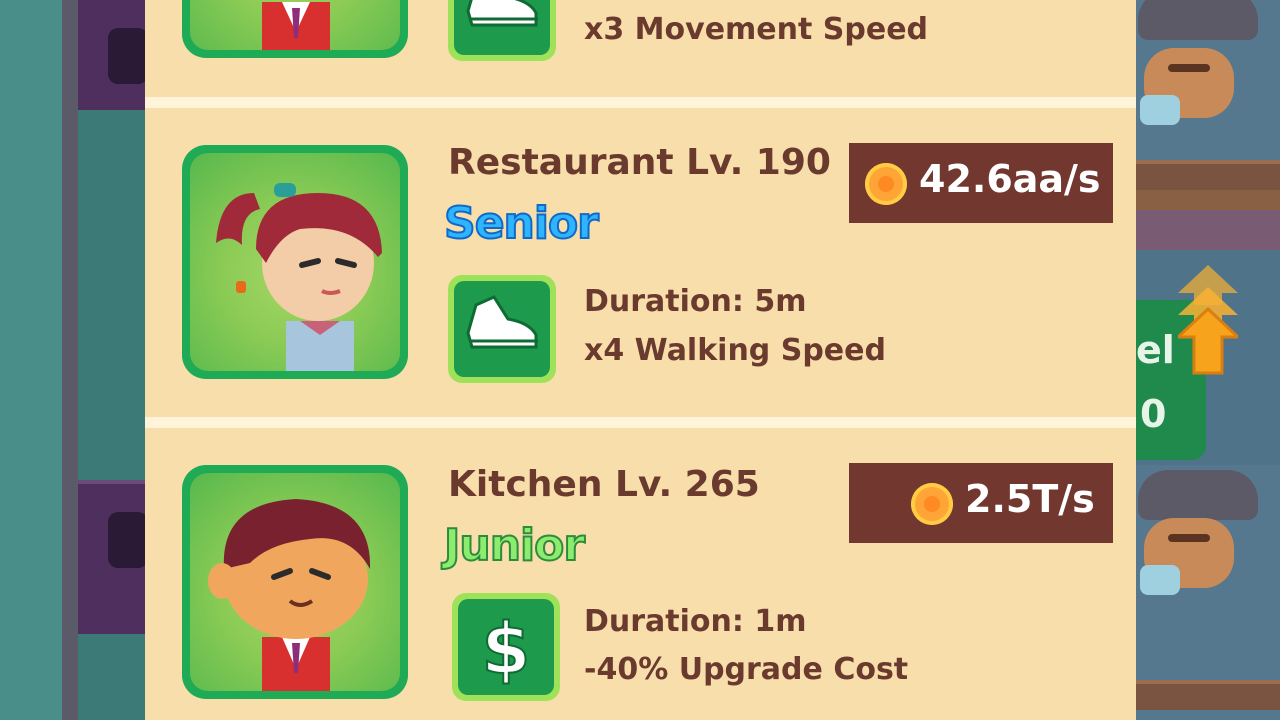 This screenshot has width=1280, height=720. I want to click on effect-text: x4 Walking Speed, so click(735, 350).